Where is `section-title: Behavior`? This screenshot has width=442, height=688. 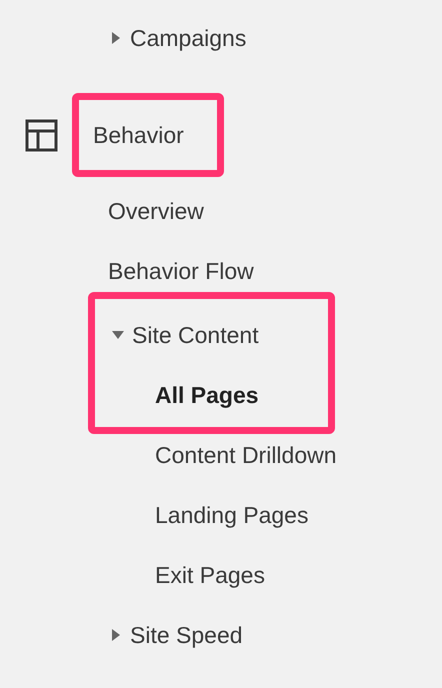 section-title: Behavior is located at coordinates (138, 135).